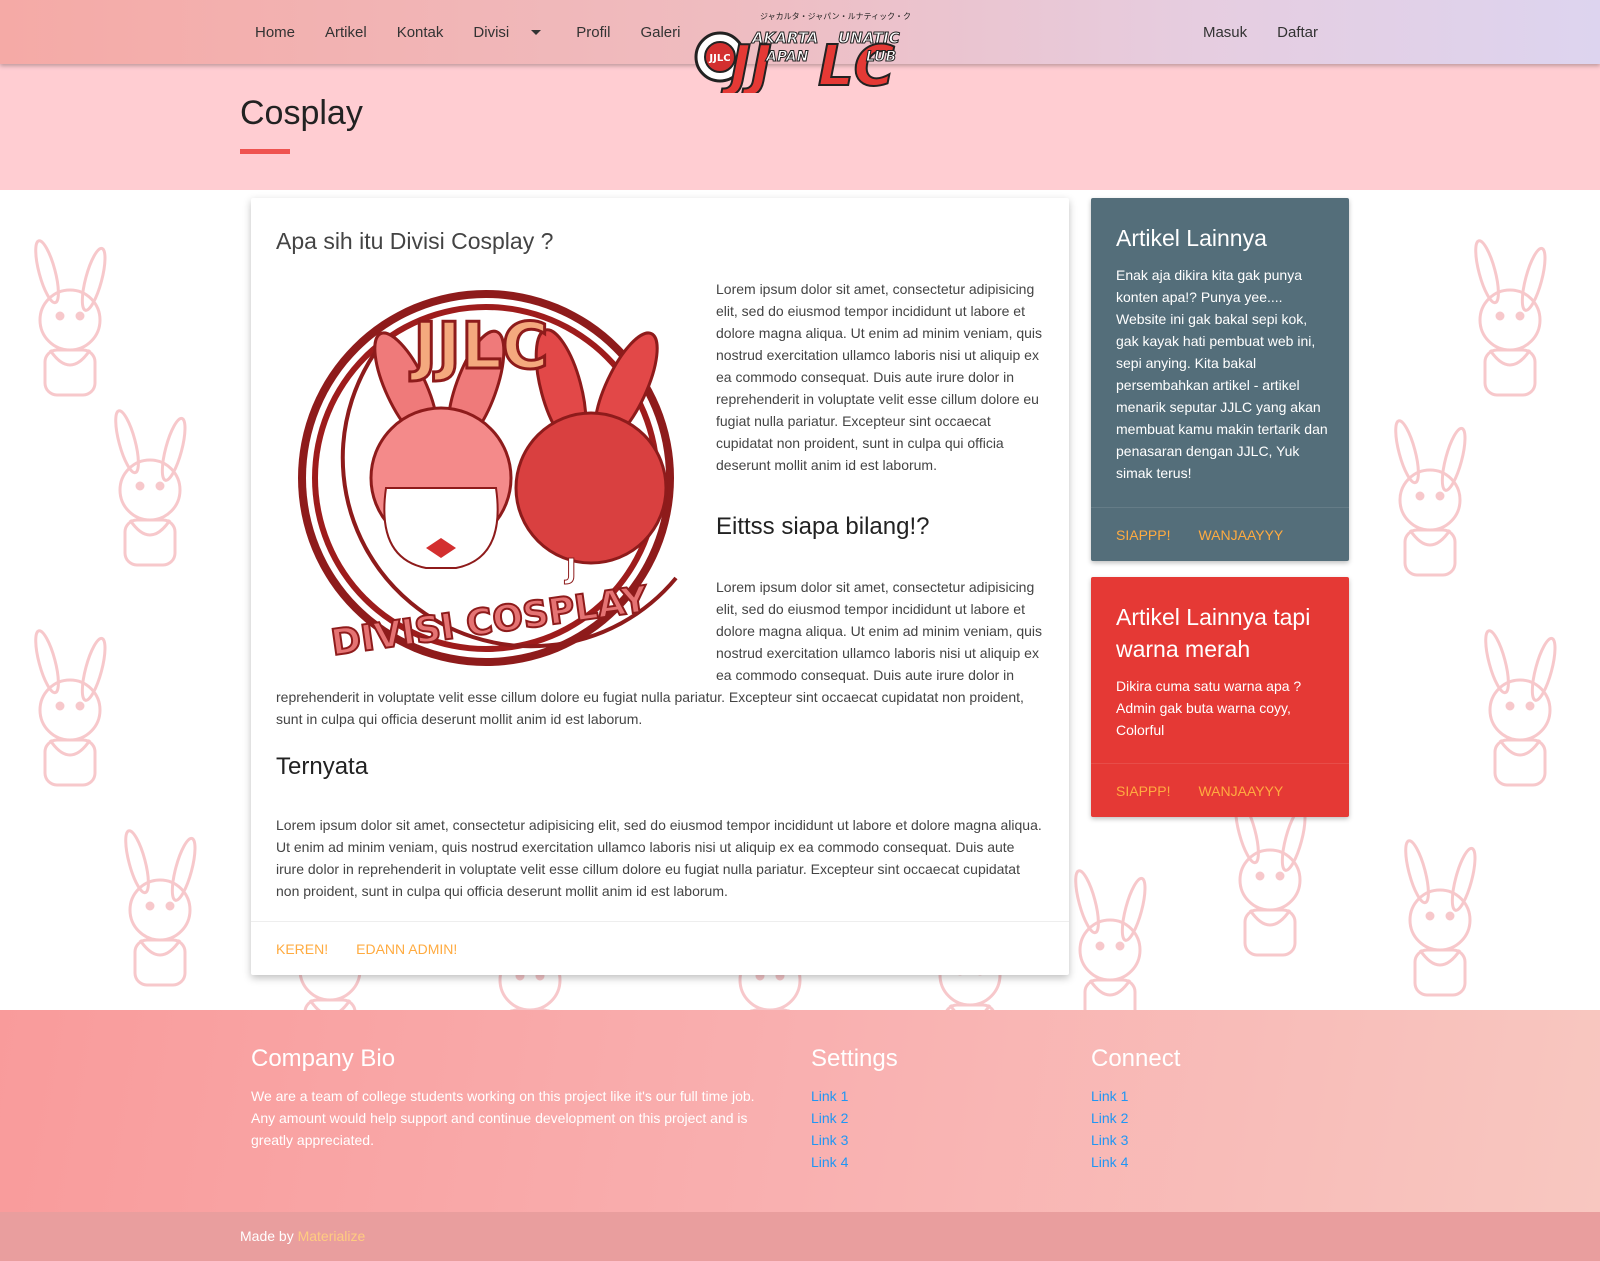 The height and width of the screenshot is (1261, 1600). What do you see at coordinates (302, 949) in the screenshot?
I see `keren-button: KEREN!` at bounding box center [302, 949].